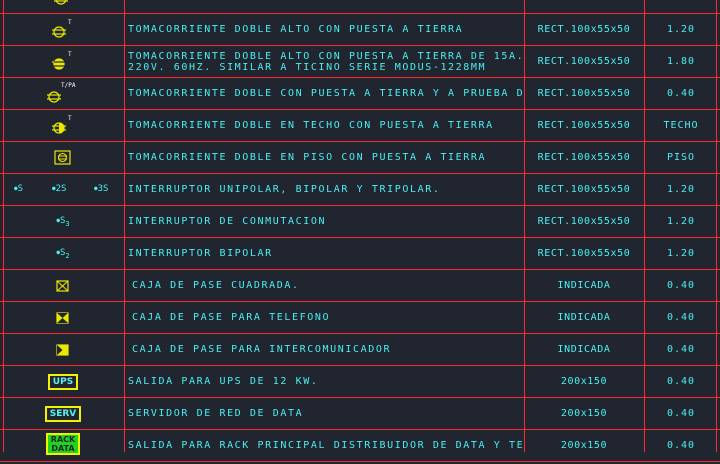 The width and height of the screenshot is (720, 464). I want to click on outlet-floor-icon, so click(62, 157).